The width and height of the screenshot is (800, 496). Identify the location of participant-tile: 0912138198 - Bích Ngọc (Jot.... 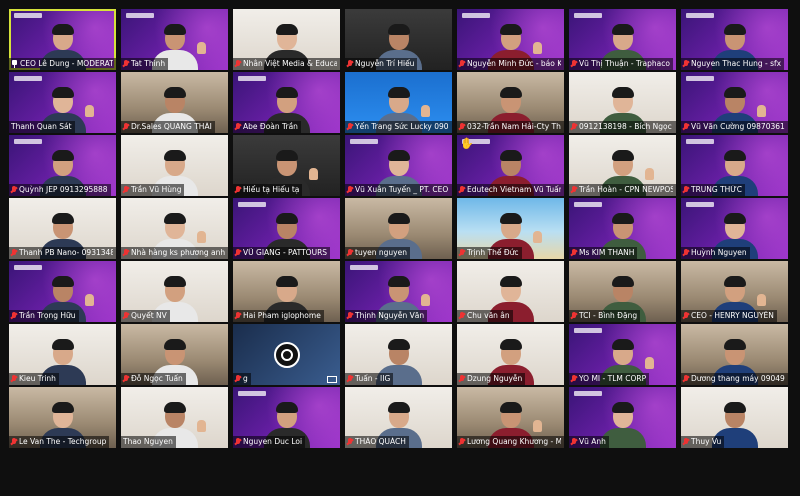
(622, 102).